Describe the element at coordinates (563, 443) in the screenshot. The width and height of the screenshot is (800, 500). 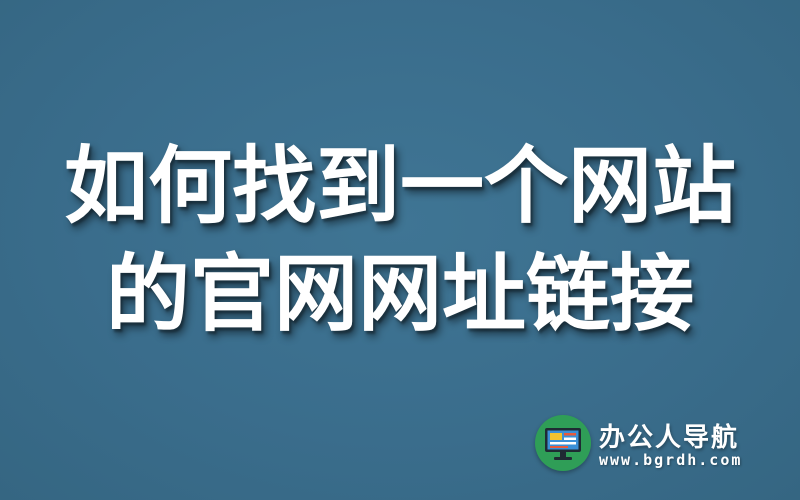
I see `monitor-icon` at that location.